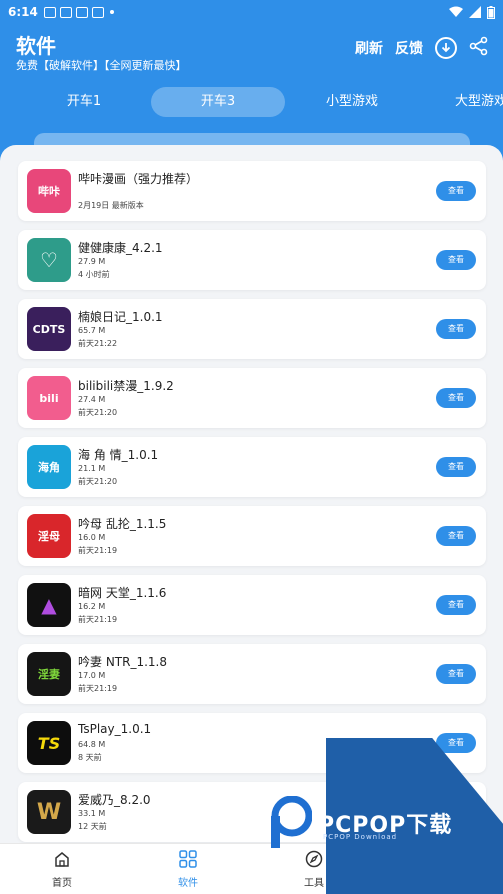 This screenshot has width=503, height=894. What do you see at coordinates (188, 859) in the screenshot?
I see `grid-icon` at bounding box center [188, 859].